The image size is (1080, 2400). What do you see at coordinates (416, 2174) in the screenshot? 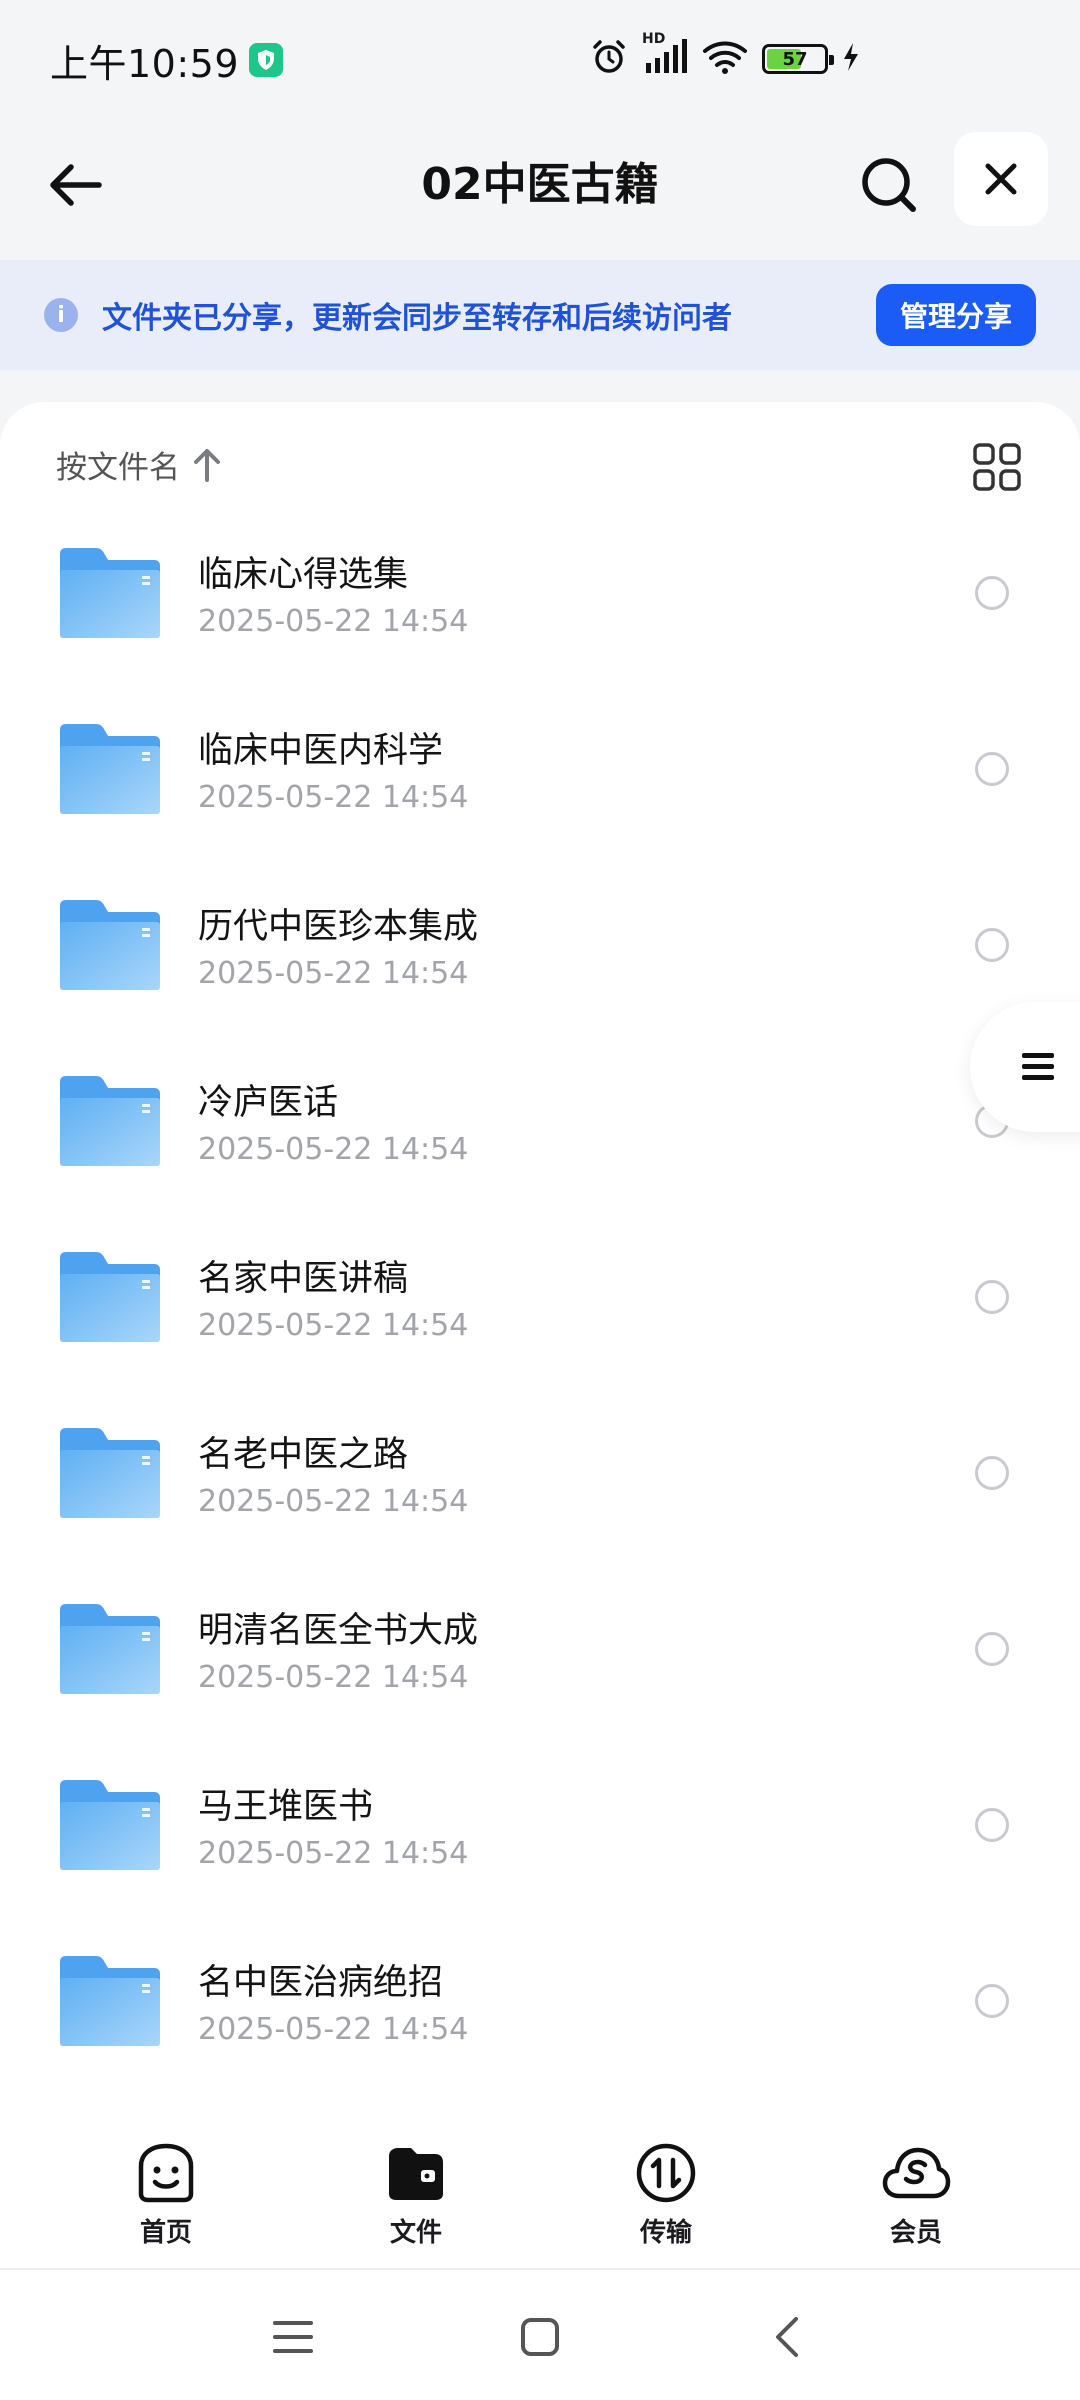
I see `wallet-files-icon` at bounding box center [416, 2174].